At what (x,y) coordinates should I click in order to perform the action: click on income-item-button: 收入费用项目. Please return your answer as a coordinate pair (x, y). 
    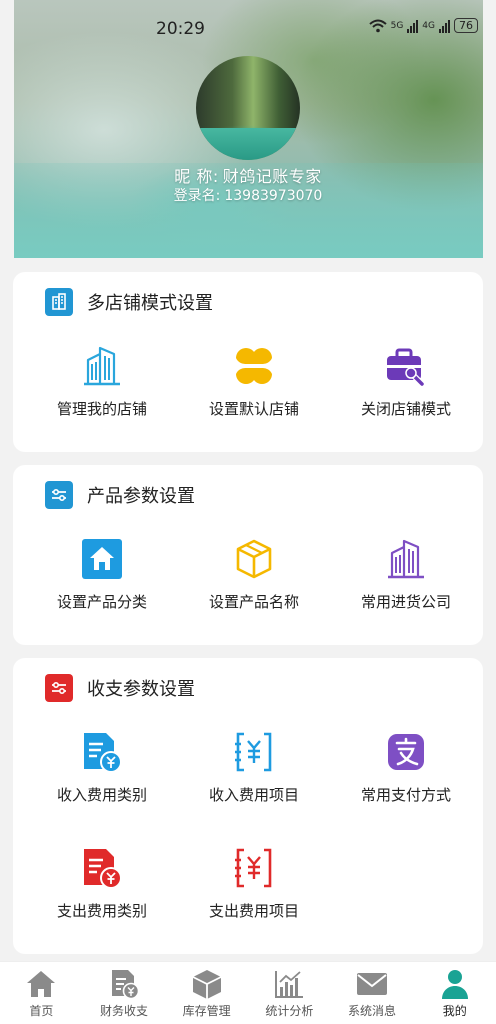
    Looking at the image, I should click on (254, 767).